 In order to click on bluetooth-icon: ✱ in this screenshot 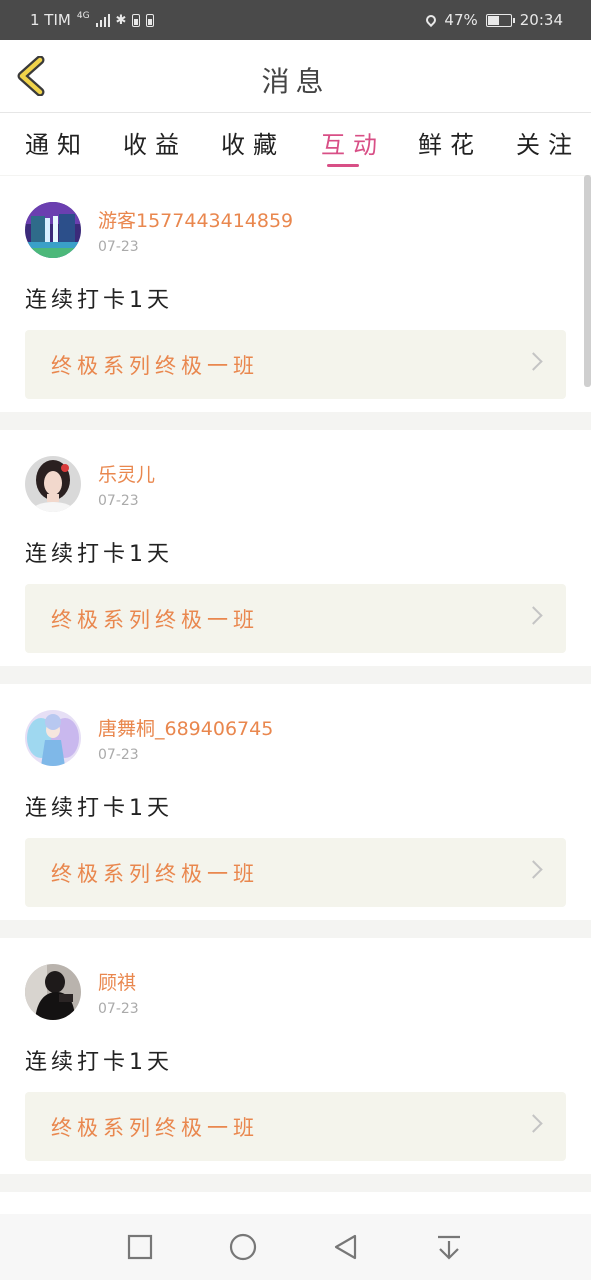, I will do `click(121, 20)`.